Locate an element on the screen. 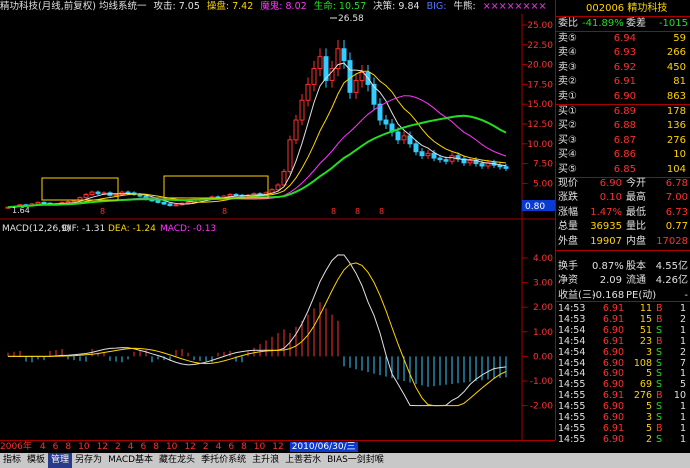  stat-value: 7.00 is located at coordinates (676, 198).